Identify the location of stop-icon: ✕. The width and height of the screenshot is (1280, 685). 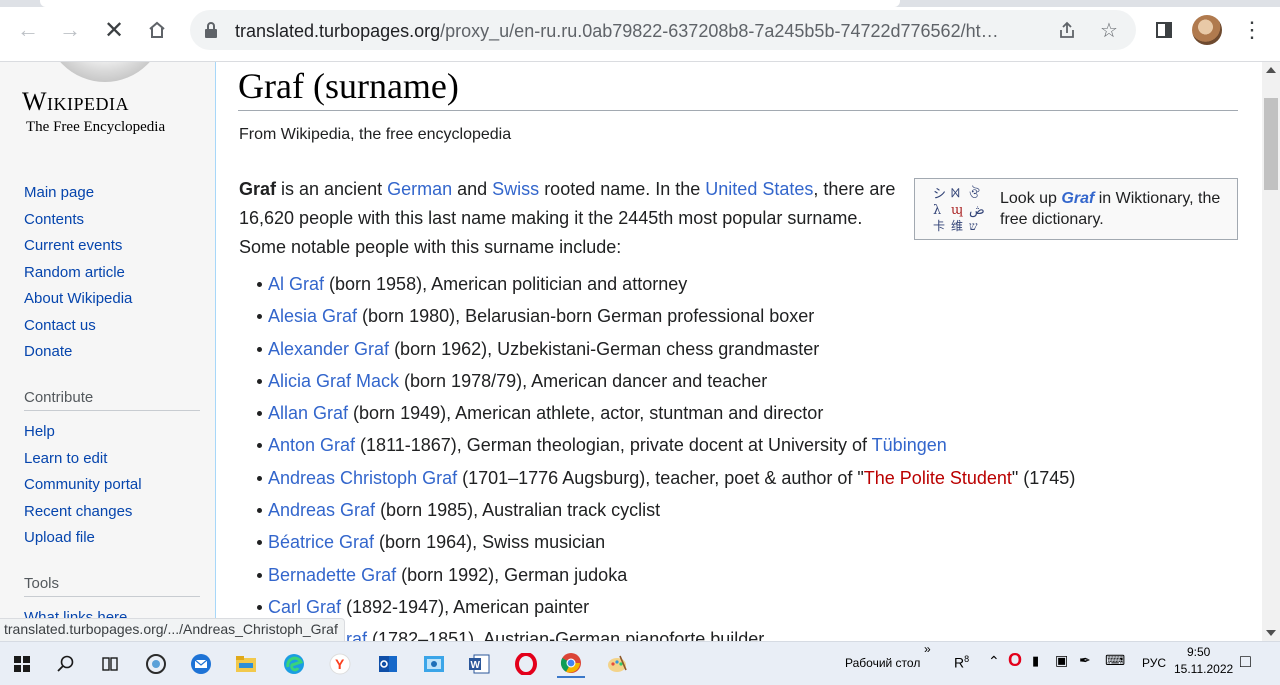
(114, 30).